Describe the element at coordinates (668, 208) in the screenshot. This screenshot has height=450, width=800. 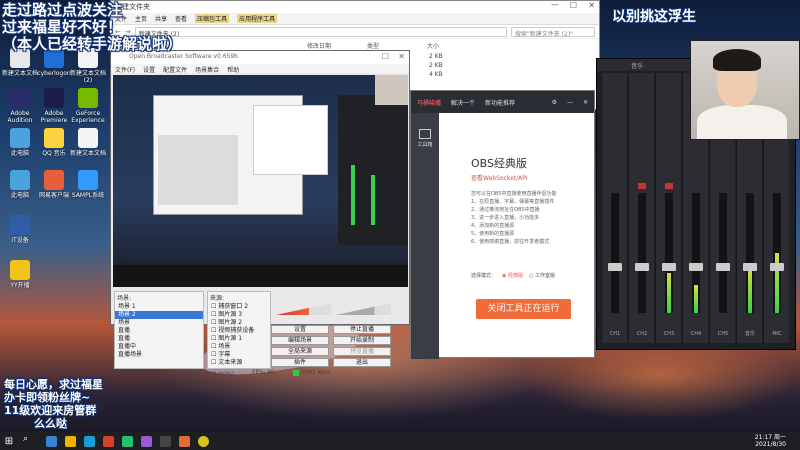
I see `mixer-channel-strip: CH3` at that location.